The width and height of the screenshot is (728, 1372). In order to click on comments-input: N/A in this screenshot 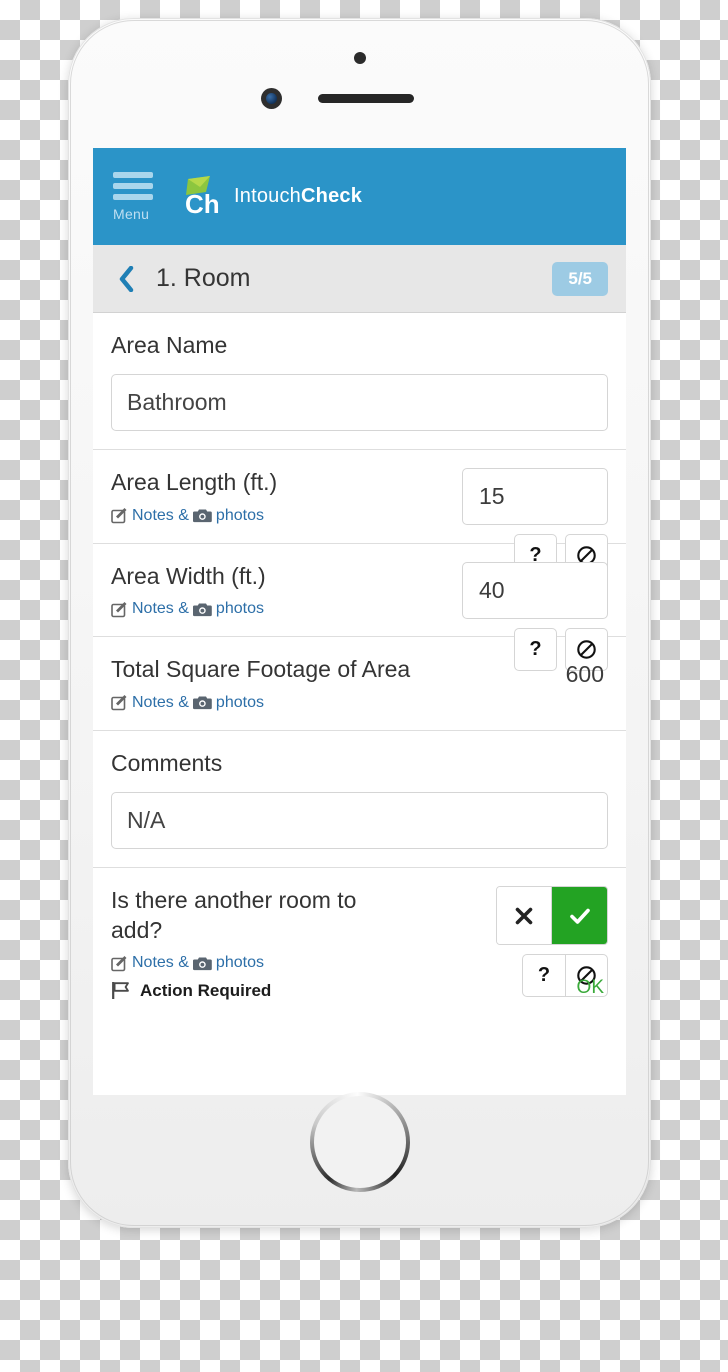, I will do `click(359, 821)`.